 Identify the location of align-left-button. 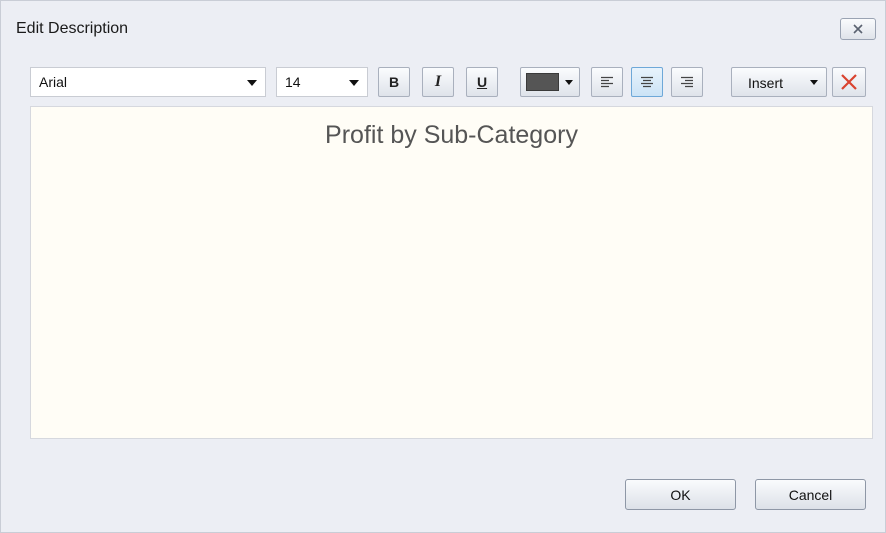
(607, 82).